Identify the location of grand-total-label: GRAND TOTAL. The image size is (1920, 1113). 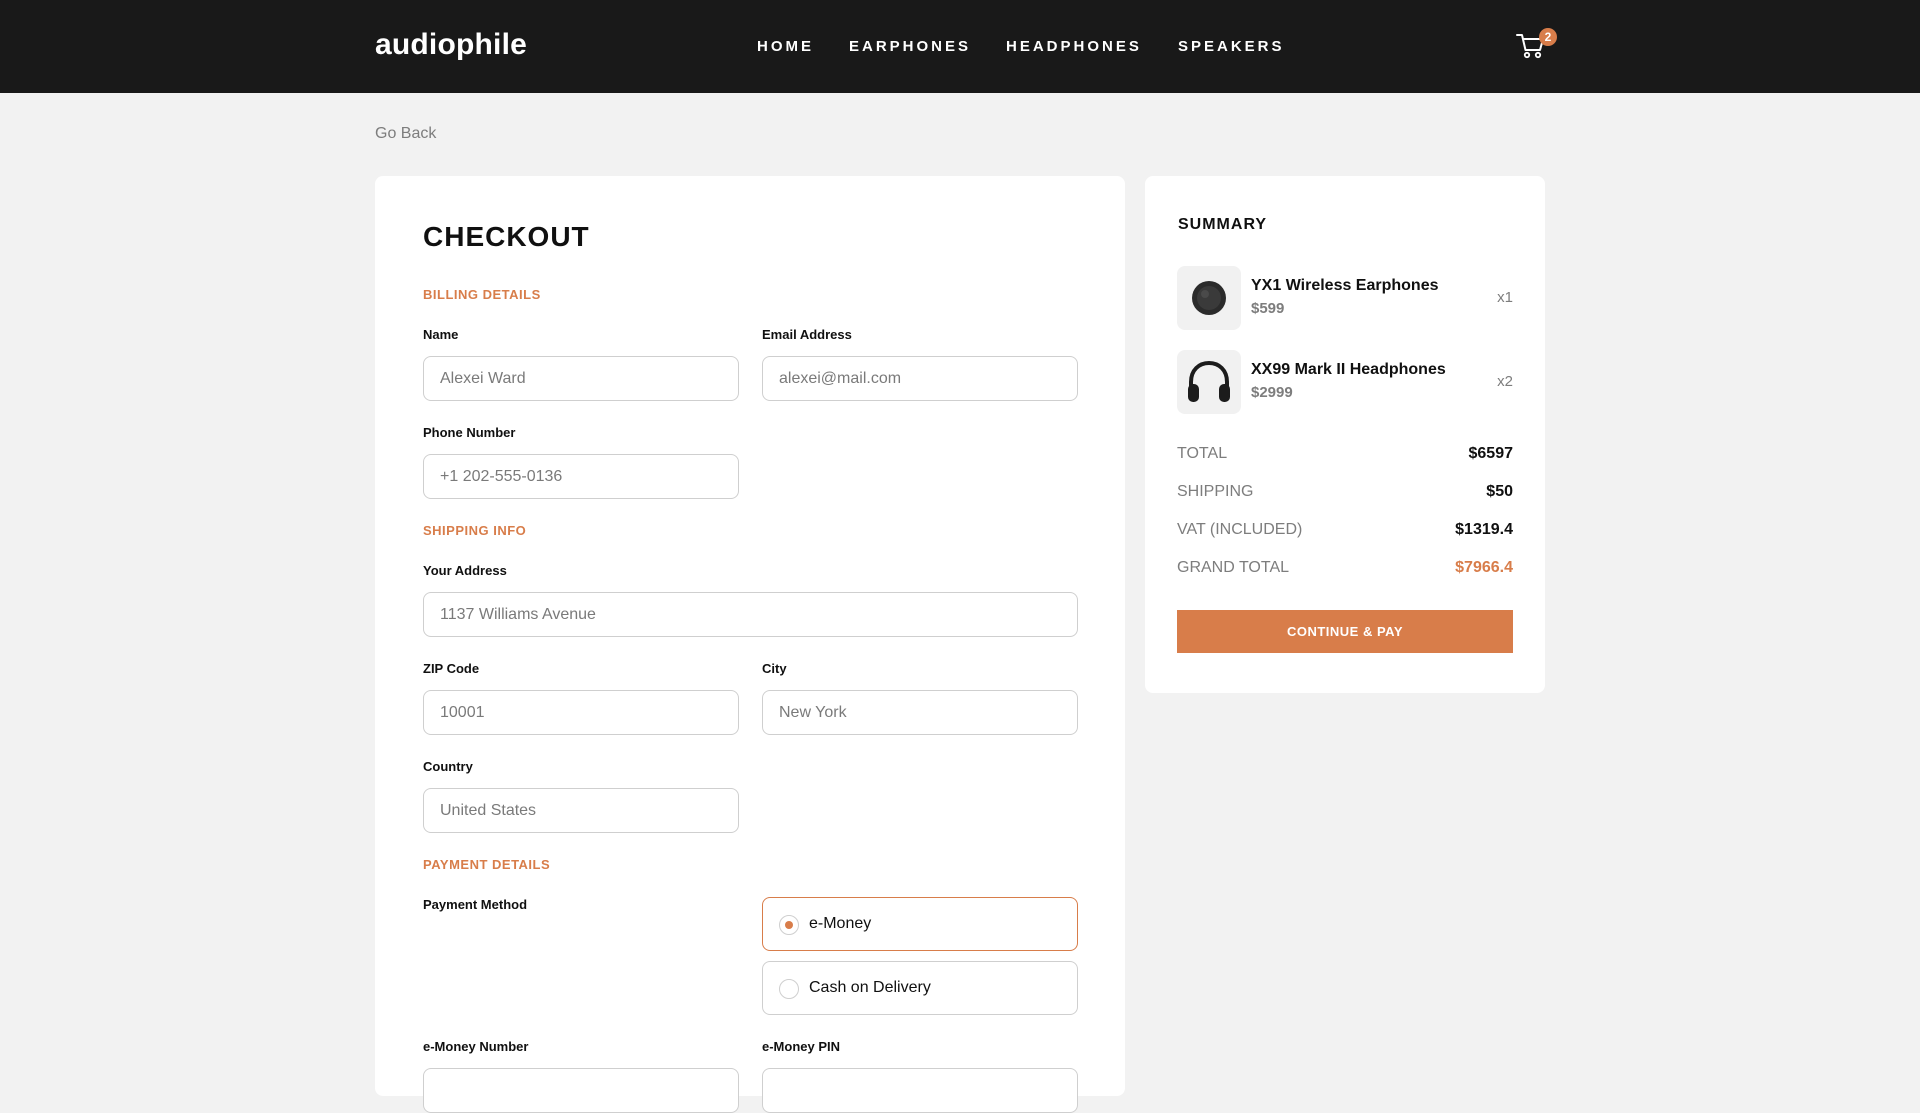
(1233, 567).